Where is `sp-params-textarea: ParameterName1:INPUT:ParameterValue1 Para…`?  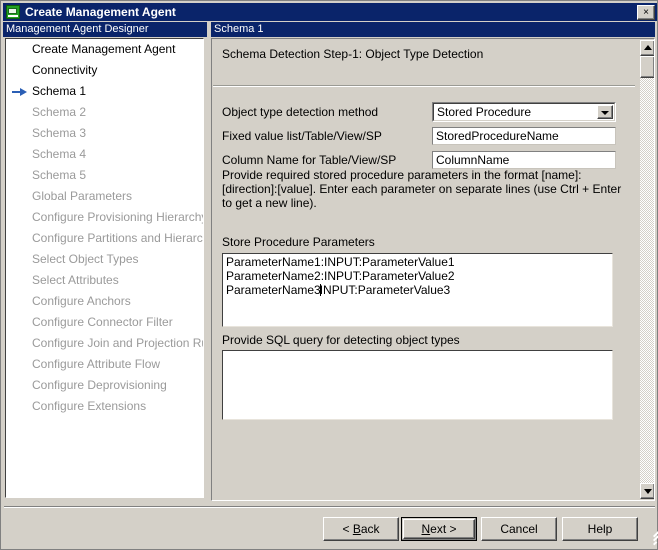
sp-params-textarea: ParameterName1:INPUT:ParameterValue1 Para… is located at coordinates (417, 290).